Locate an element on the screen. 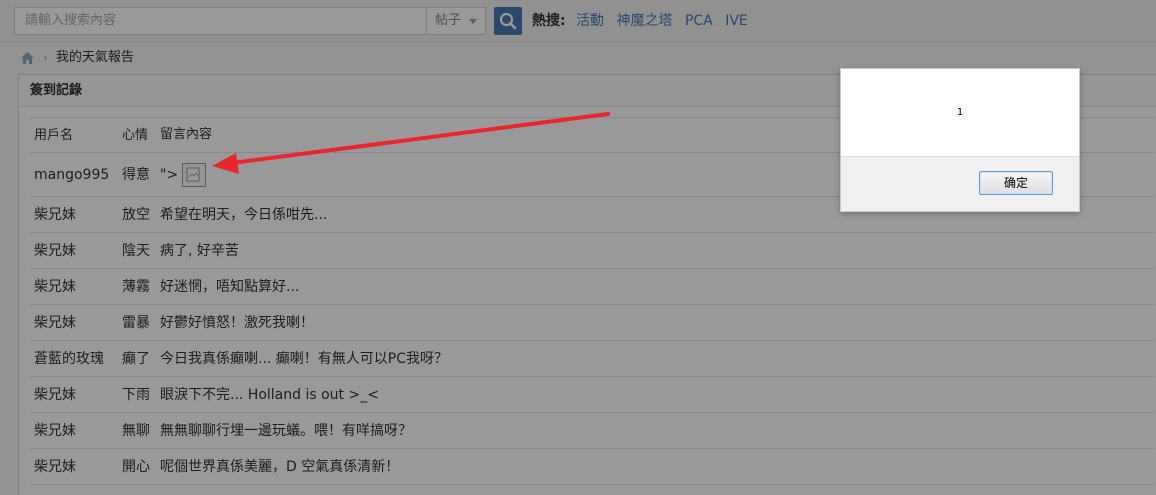 Image resolution: width=1156 pixels, height=495 pixels. alert-message: 1 is located at coordinates (960, 112).